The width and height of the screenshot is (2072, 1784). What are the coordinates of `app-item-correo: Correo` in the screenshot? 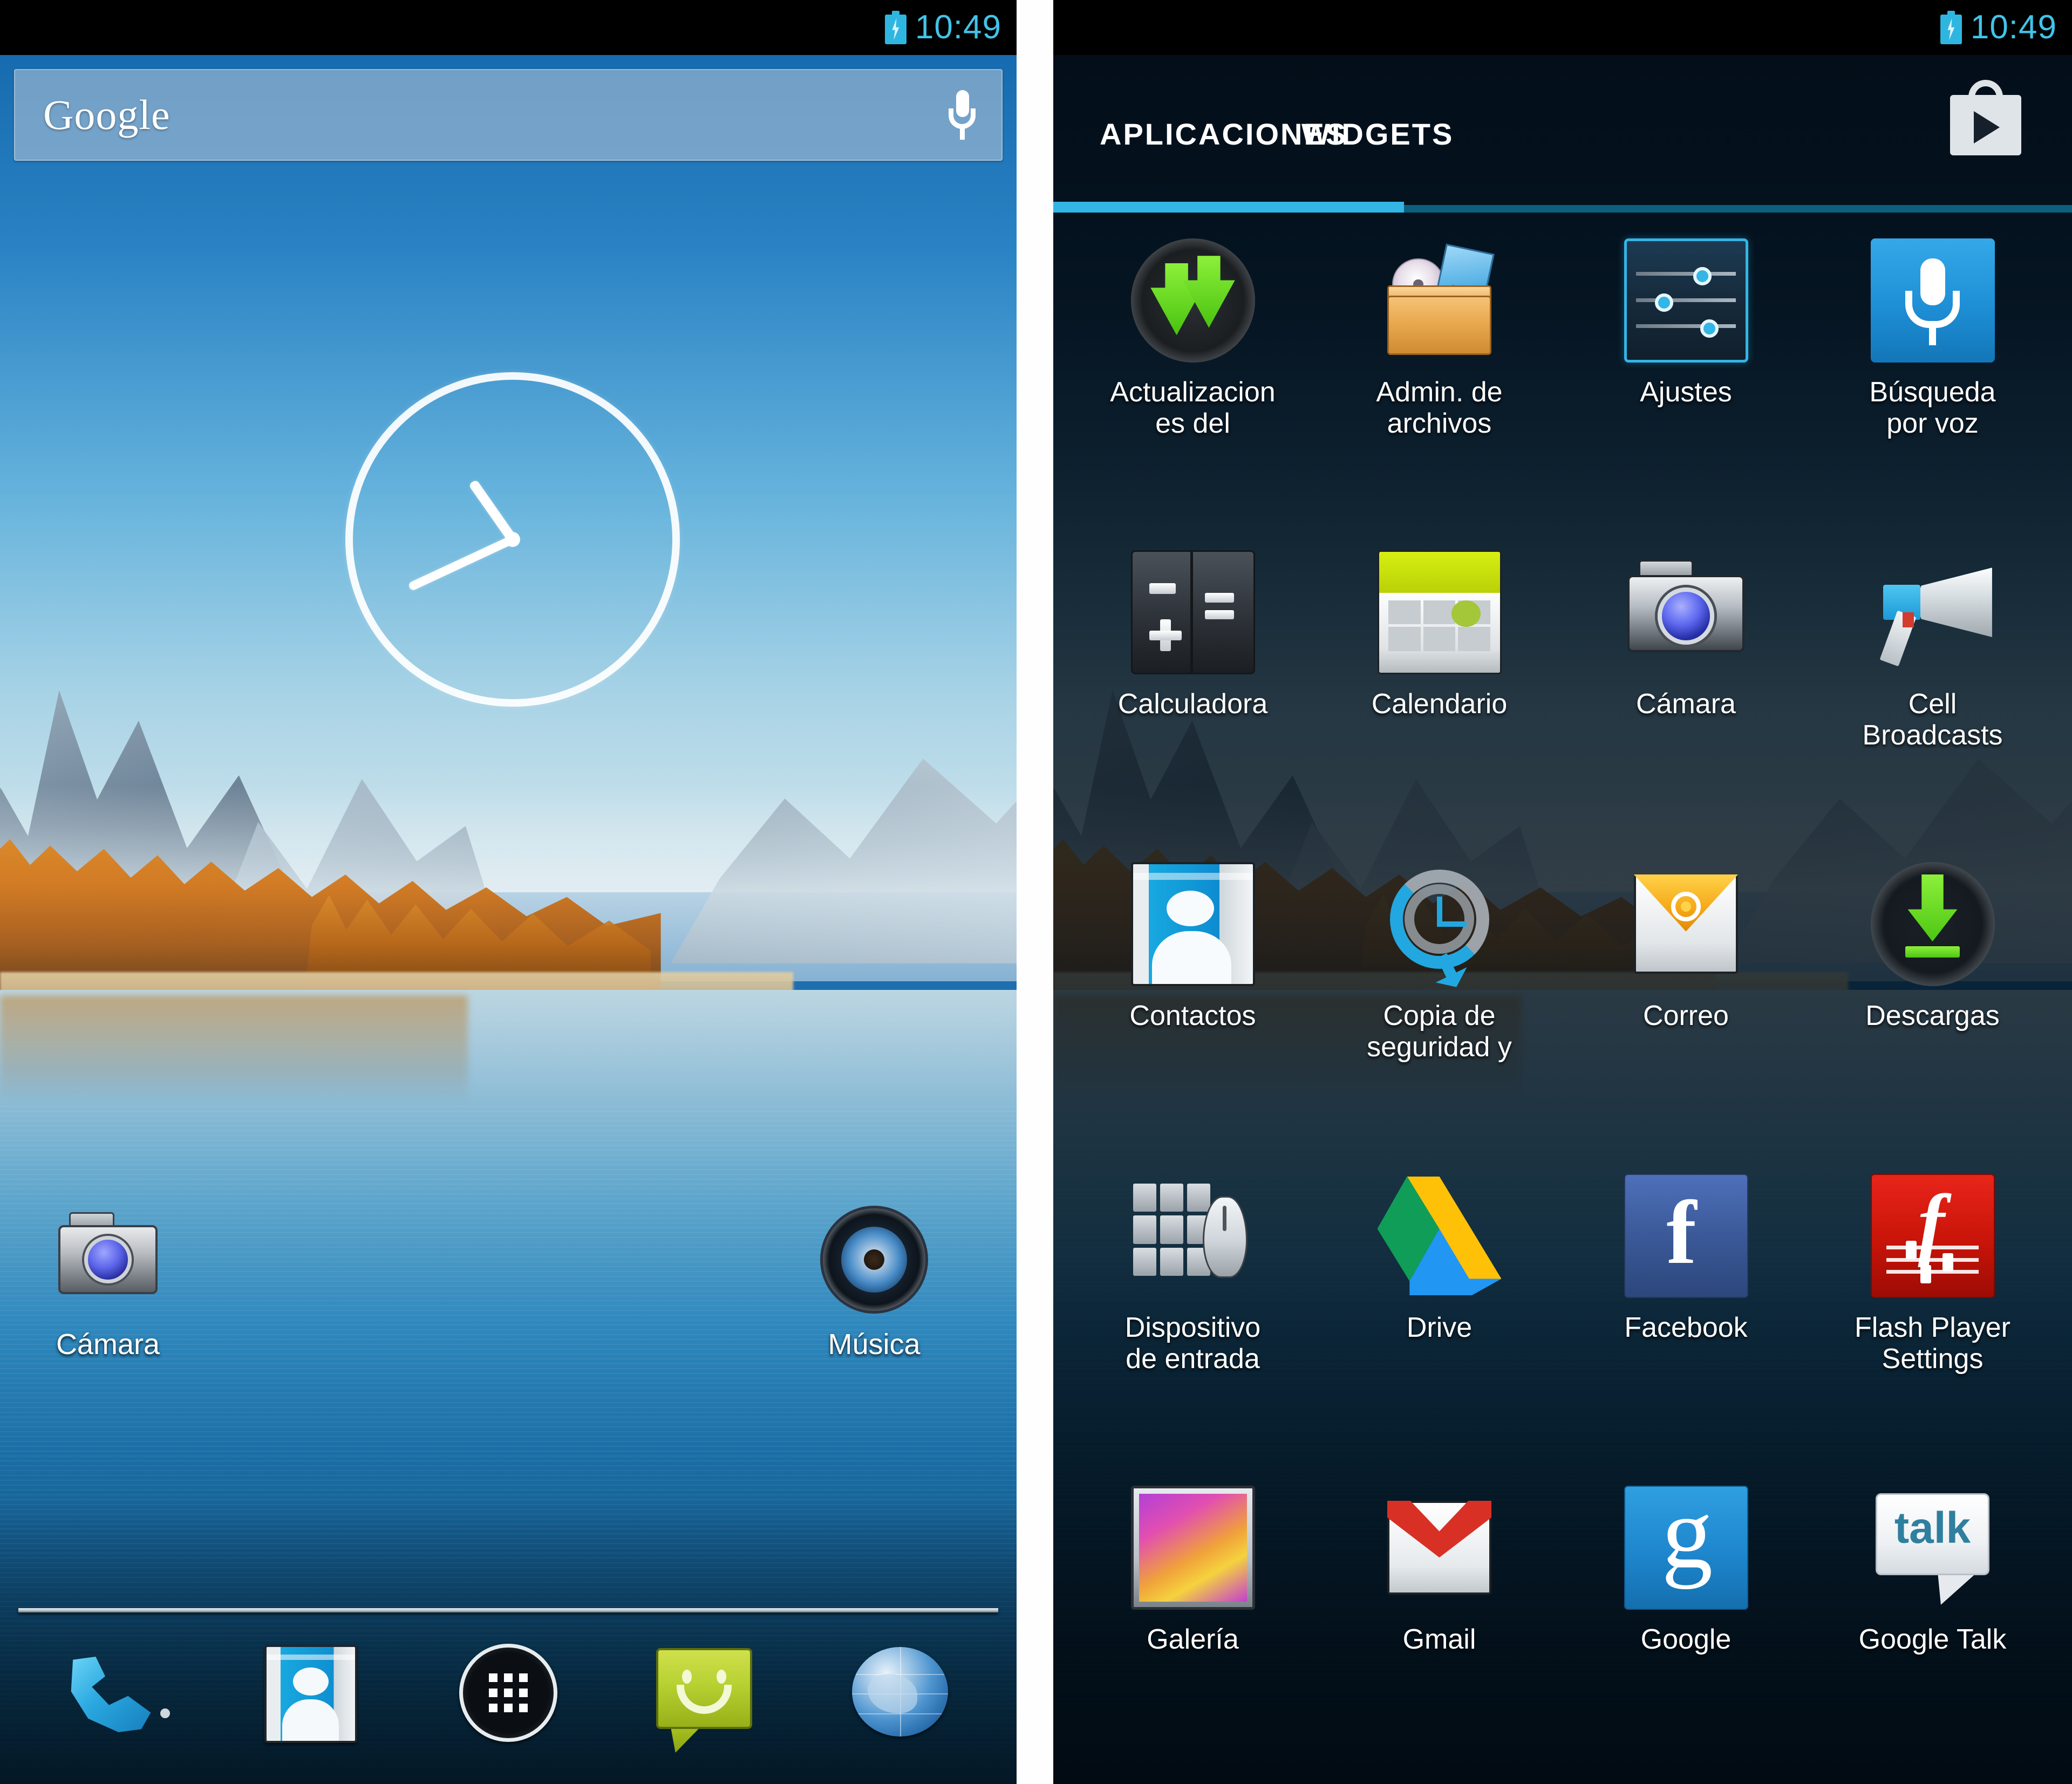 It's located at (1686, 1005).